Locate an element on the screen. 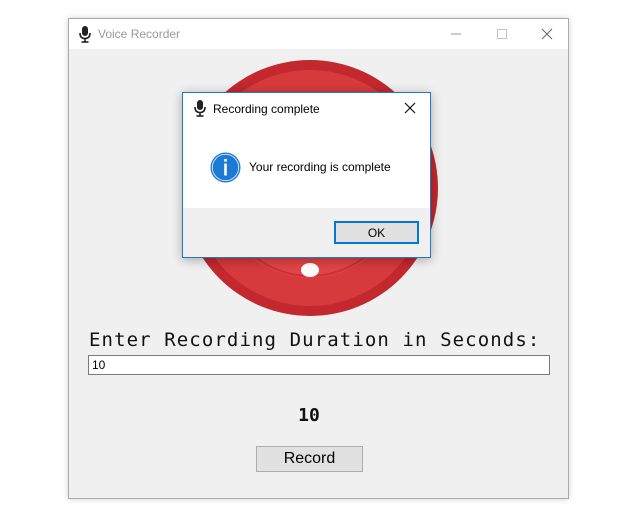  title-bar: Voice Recorder is located at coordinates (318, 34).